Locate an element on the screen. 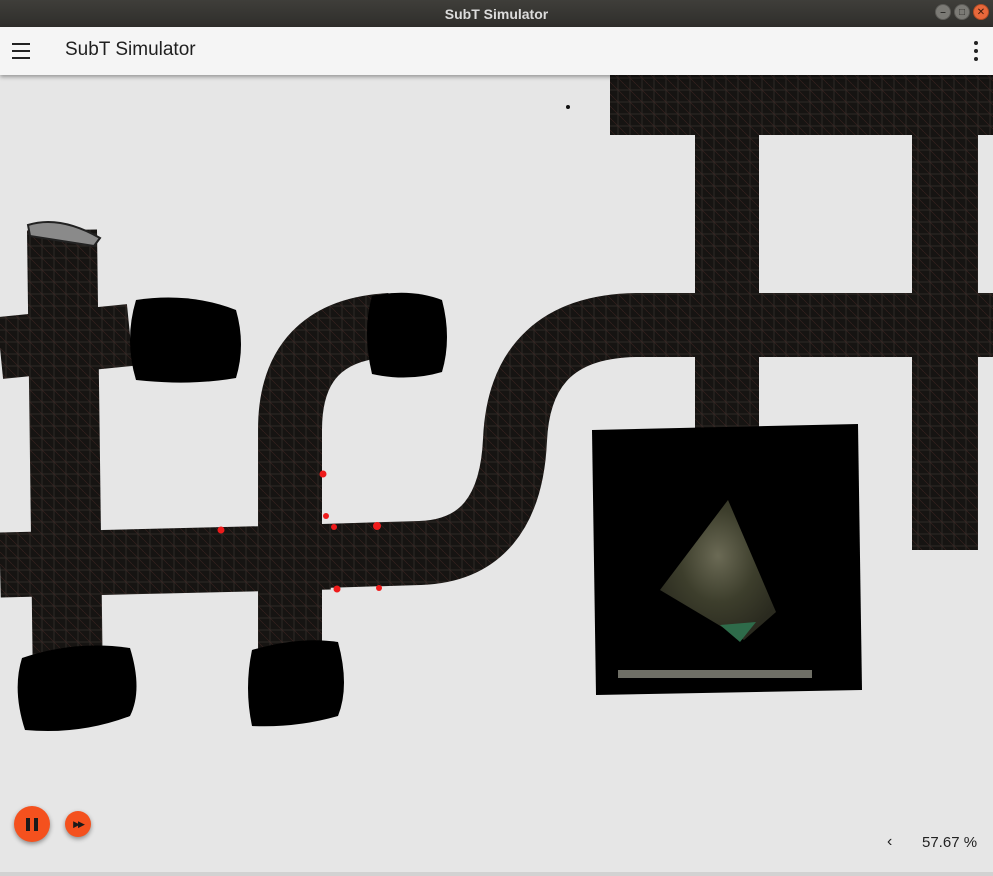 Image resolution: width=993 pixels, height=876 pixels. app-title: SubT Simulator is located at coordinates (130, 49).